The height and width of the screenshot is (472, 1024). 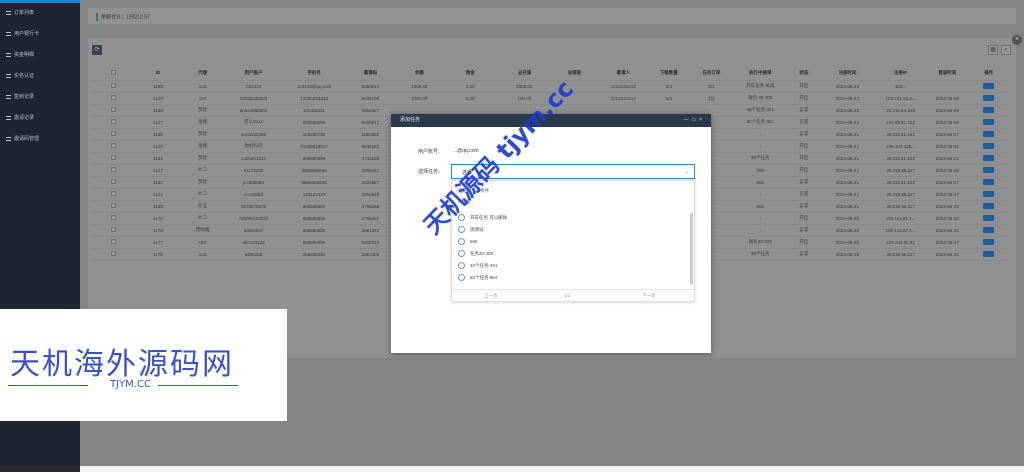 What do you see at coordinates (512, 469) in the screenshot?
I see `bottom-strip` at bounding box center [512, 469].